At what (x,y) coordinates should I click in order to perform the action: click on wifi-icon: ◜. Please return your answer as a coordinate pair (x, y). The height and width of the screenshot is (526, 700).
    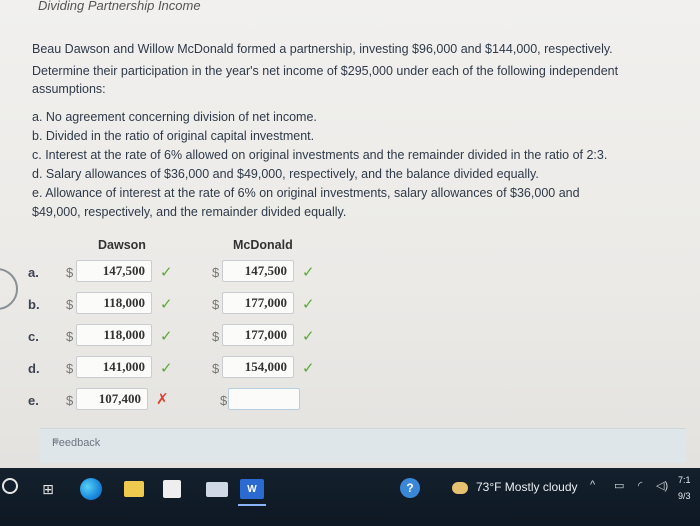
    Looking at the image, I should click on (640, 485).